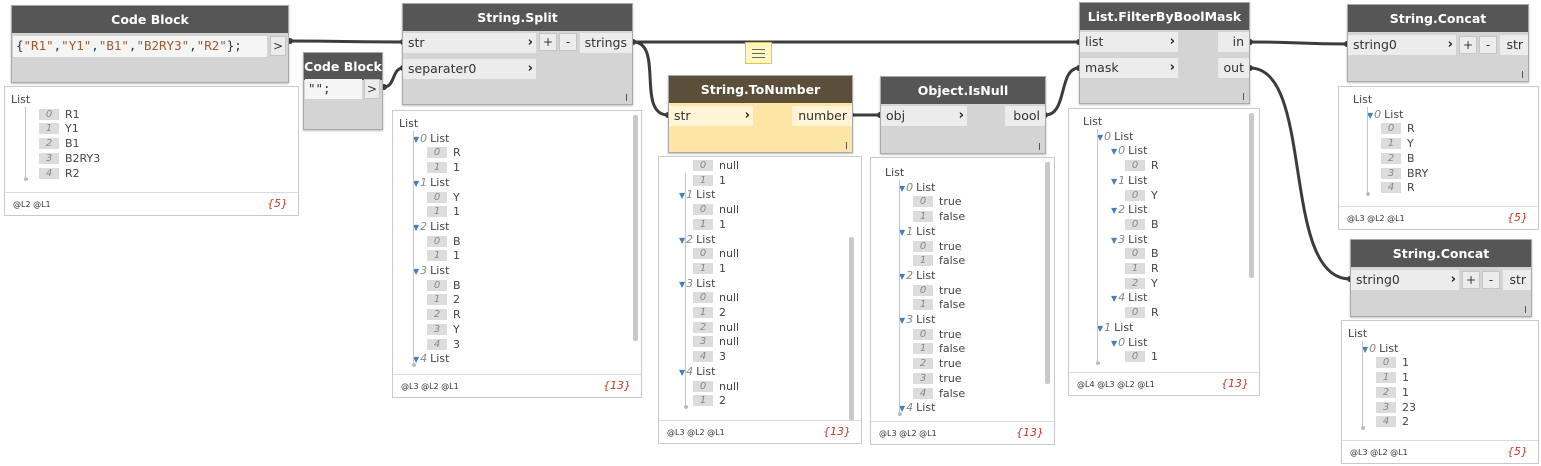  I want to click on list-levels: @L2 @L1, so click(32, 204).